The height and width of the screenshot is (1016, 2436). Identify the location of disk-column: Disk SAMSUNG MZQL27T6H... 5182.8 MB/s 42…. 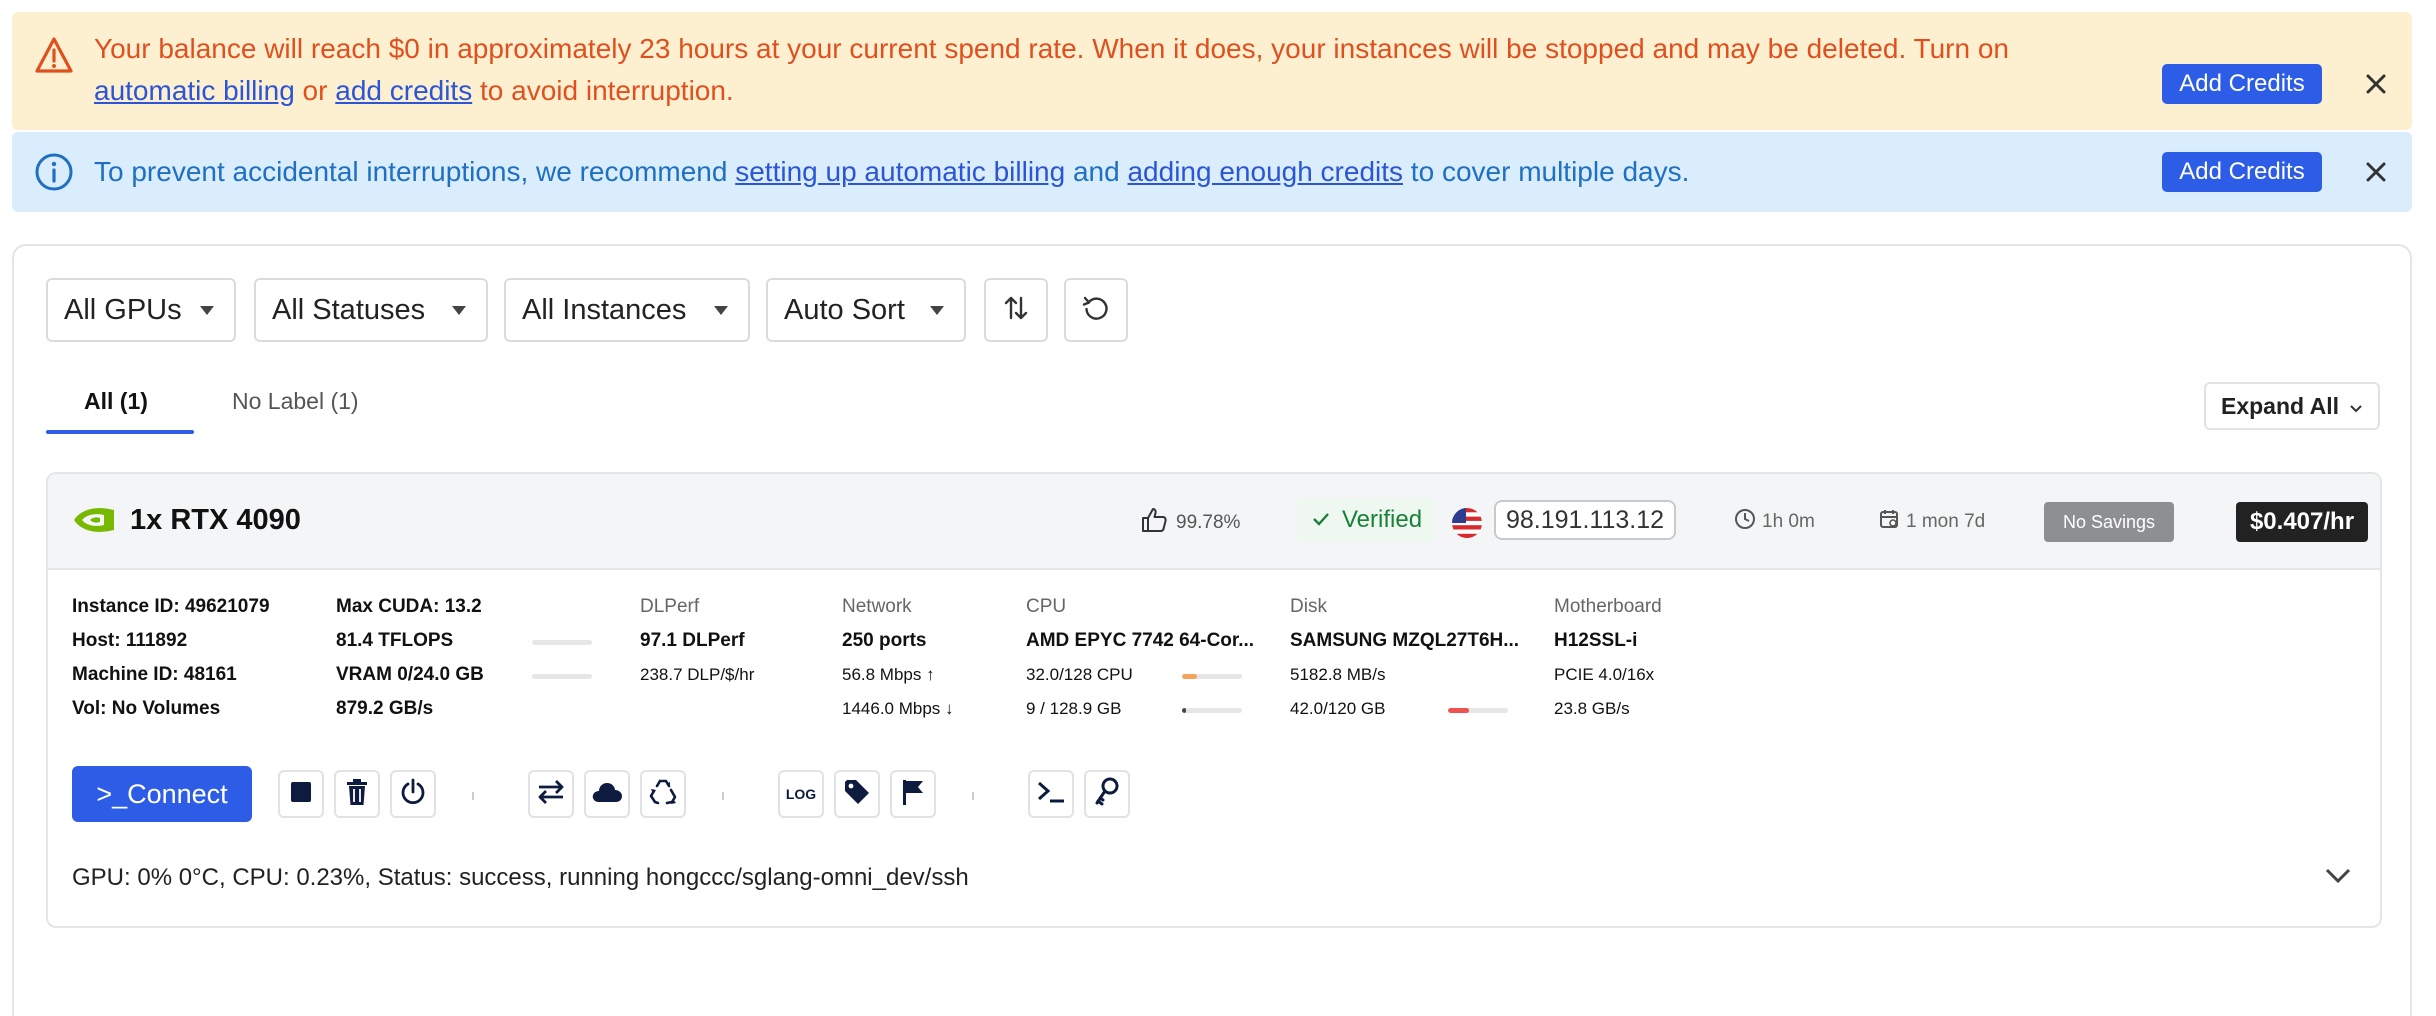
(1404, 658).